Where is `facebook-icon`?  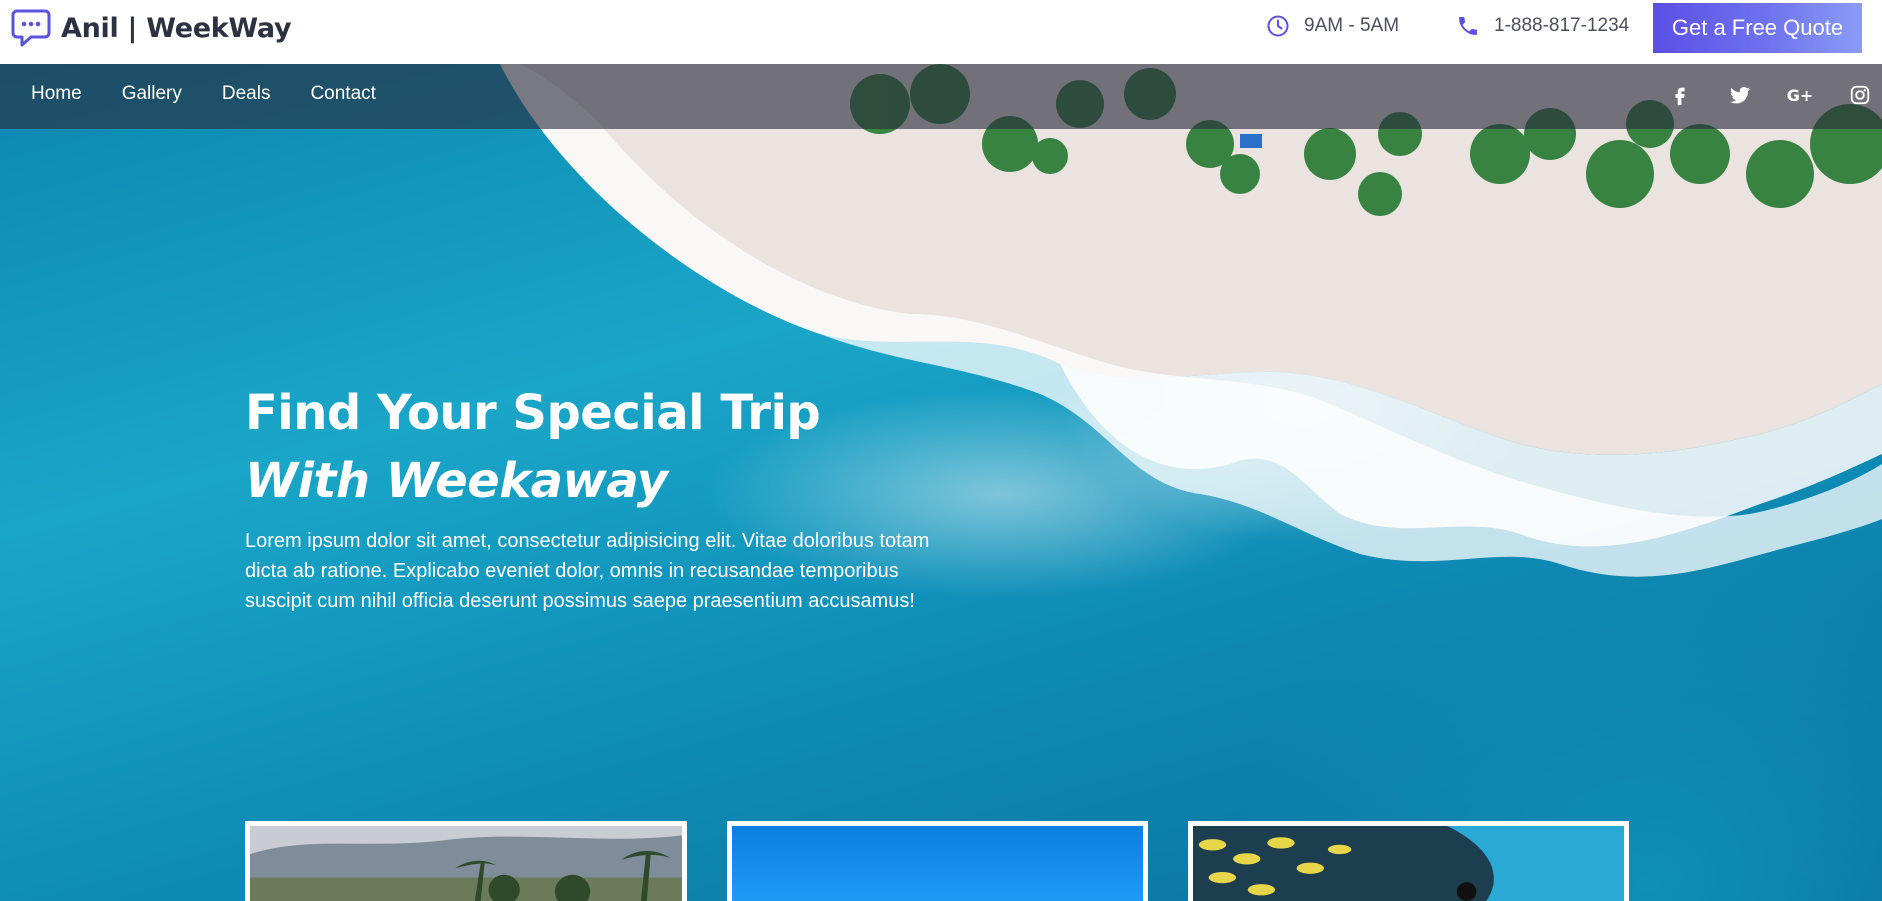
facebook-icon is located at coordinates (1680, 95).